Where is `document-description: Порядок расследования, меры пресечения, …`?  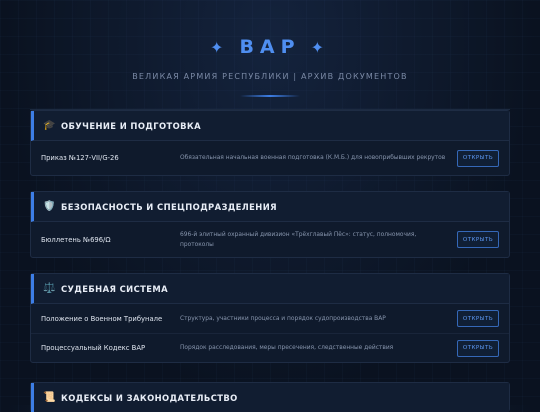 document-description: Порядок расследования, меры пресечения, … is located at coordinates (287, 348).